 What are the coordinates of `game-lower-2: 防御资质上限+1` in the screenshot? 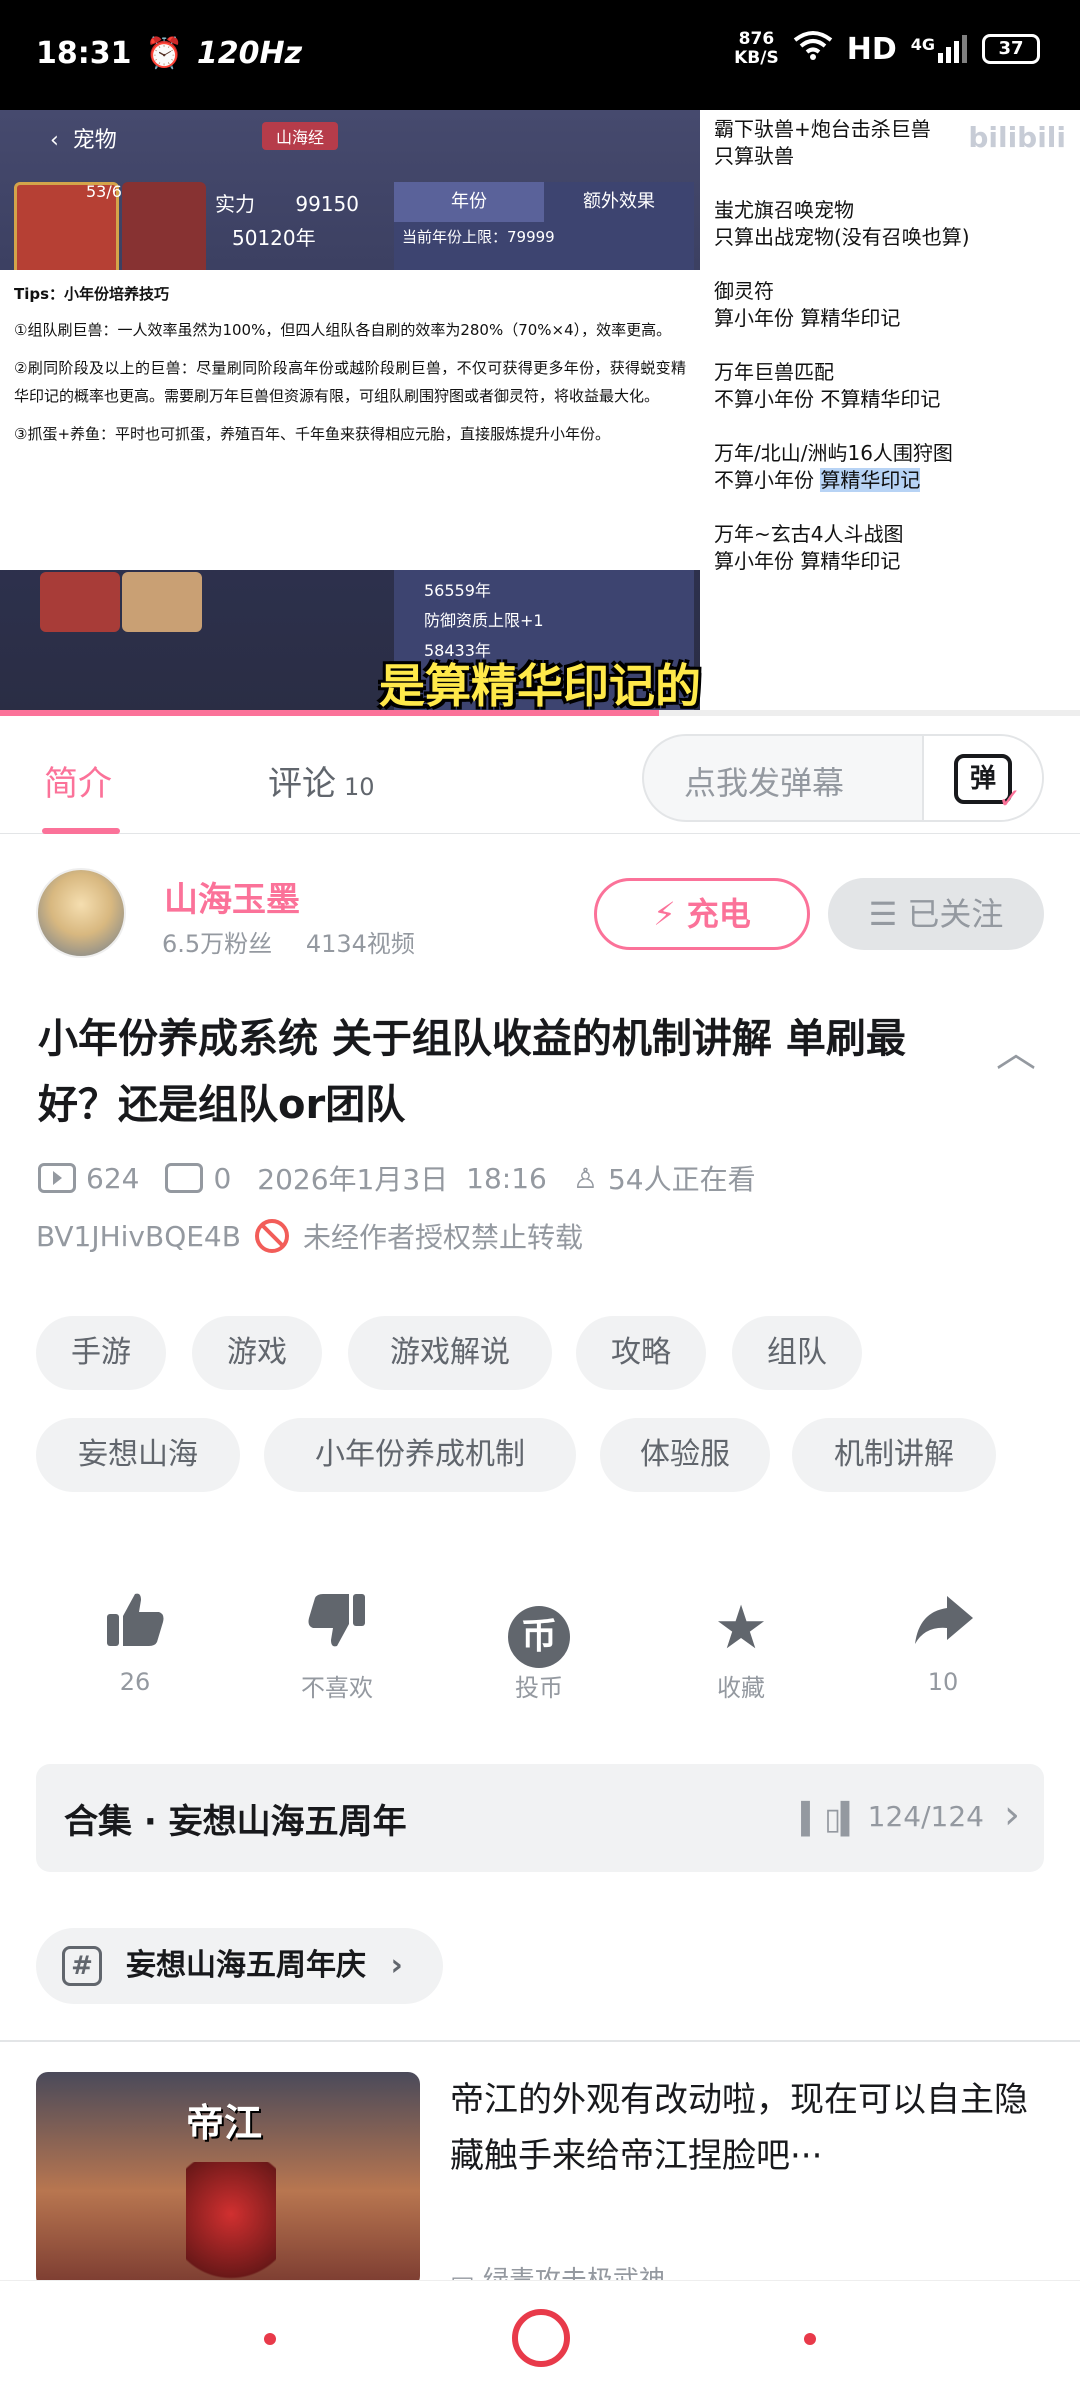 It's located at (484, 620).